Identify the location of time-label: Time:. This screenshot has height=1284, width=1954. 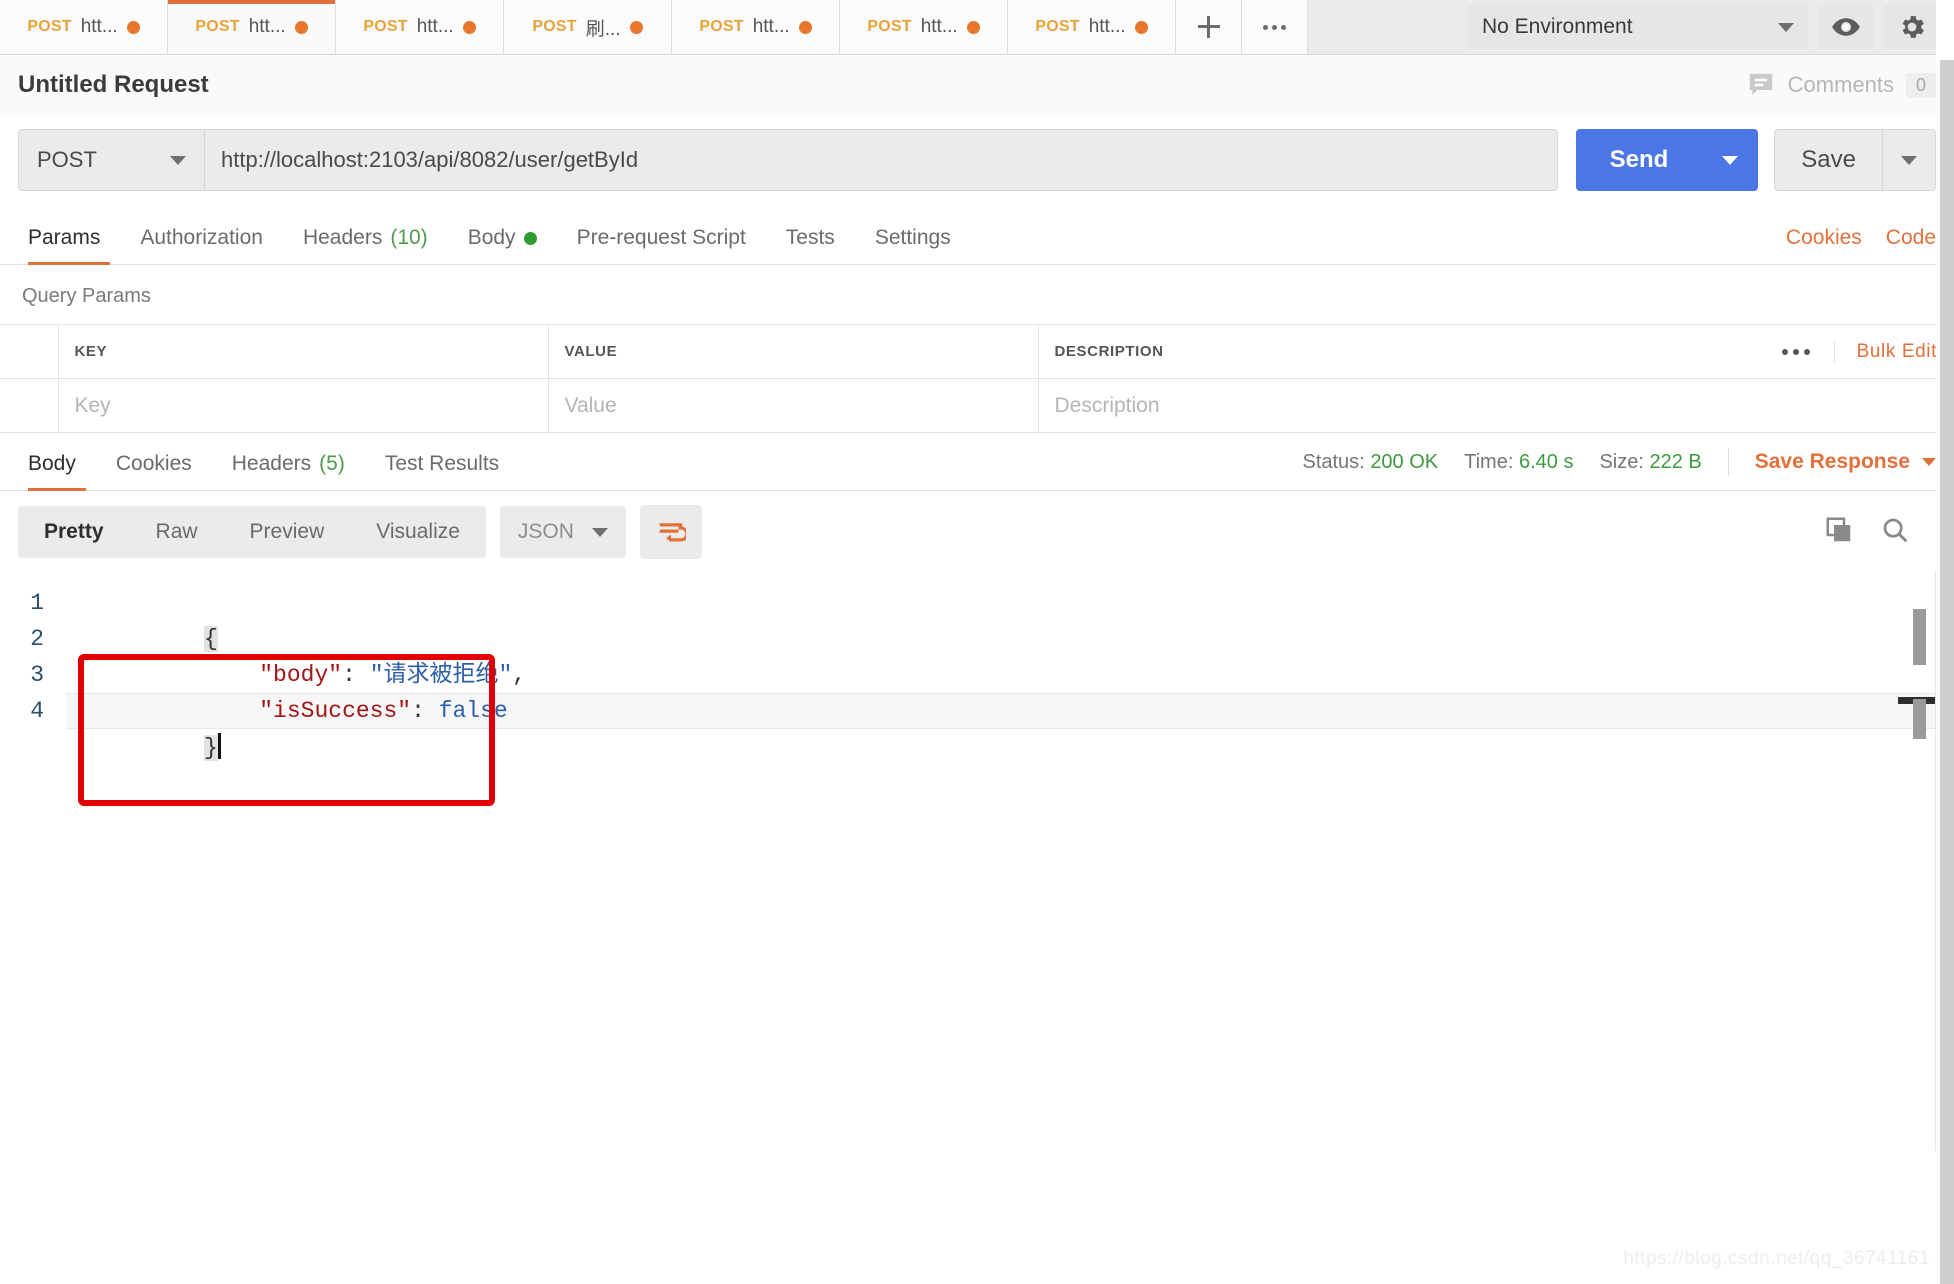
(1489, 461).